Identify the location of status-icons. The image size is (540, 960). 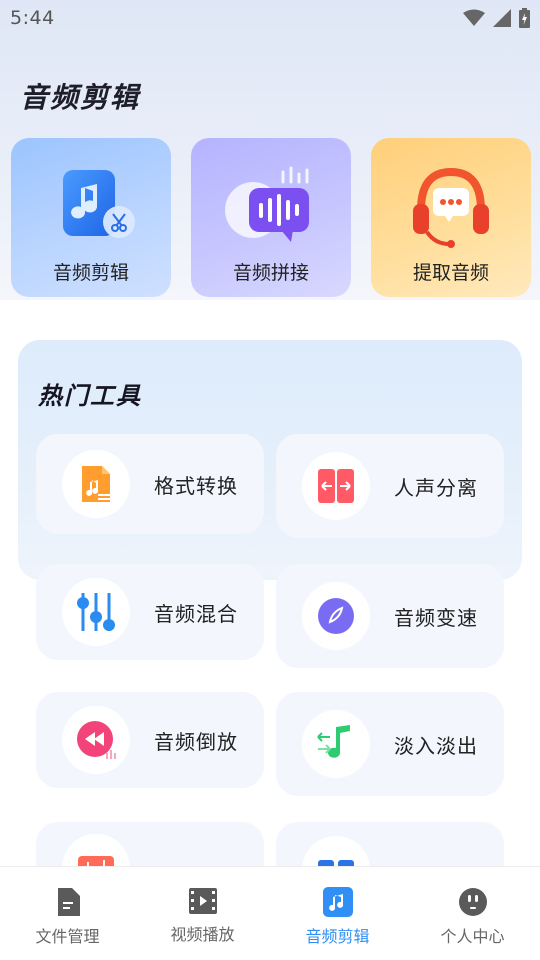
(496, 18).